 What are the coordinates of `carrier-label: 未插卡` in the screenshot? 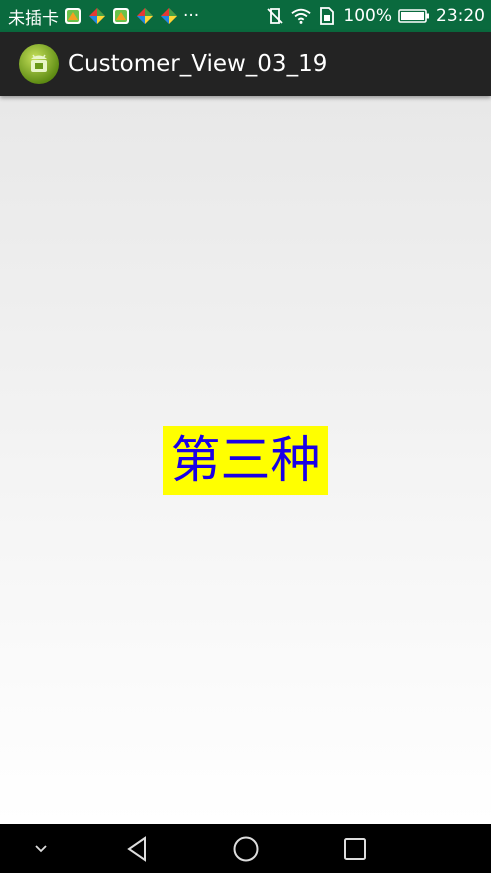 It's located at (33, 18).